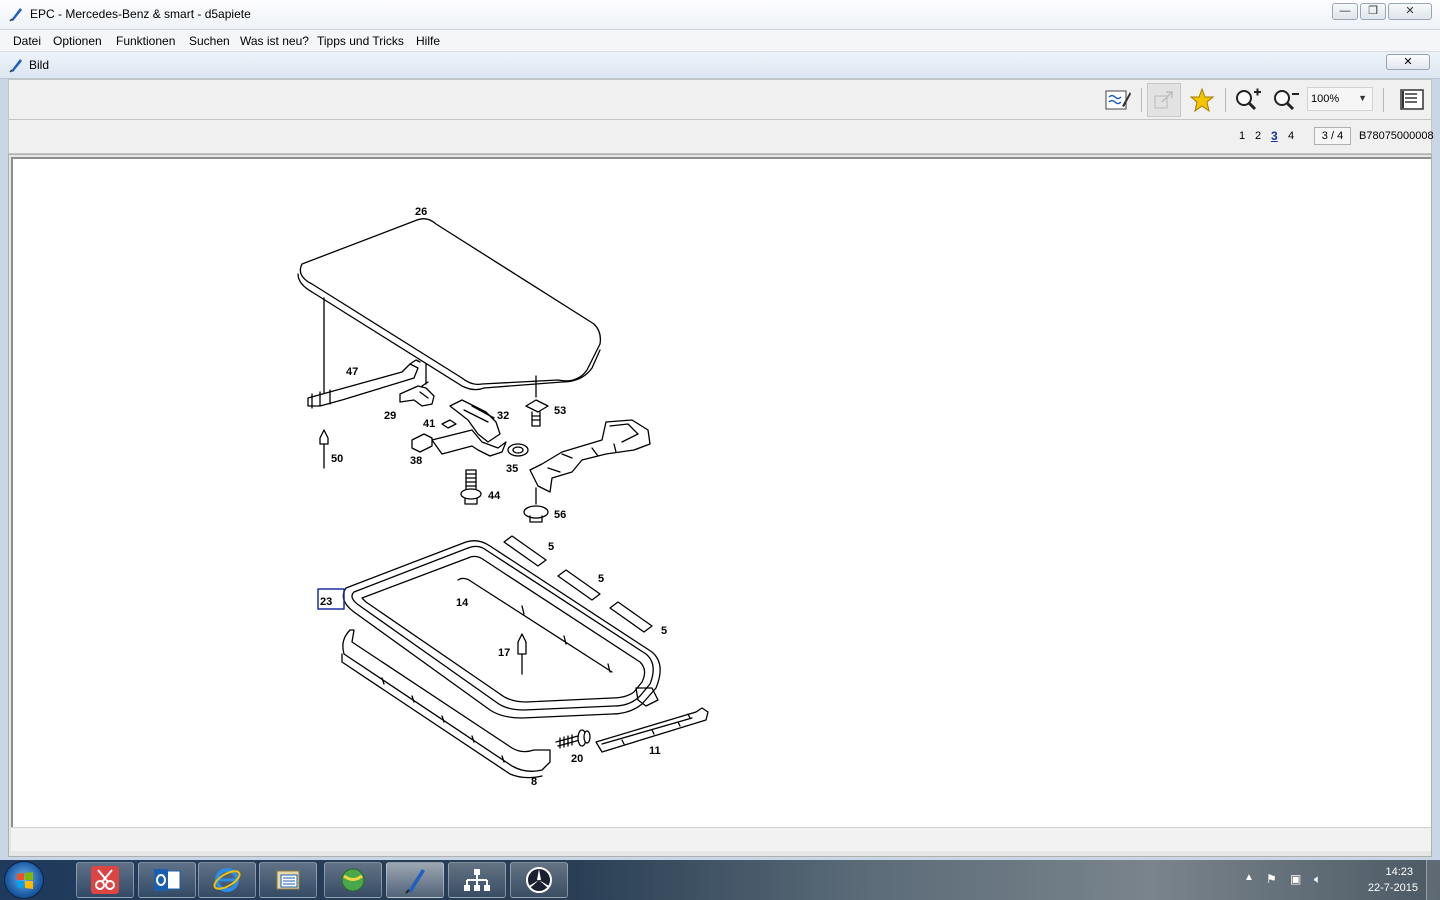  Describe the element at coordinates (337, 459) in the screenshot. I see `part-label-50: 50` at that location.